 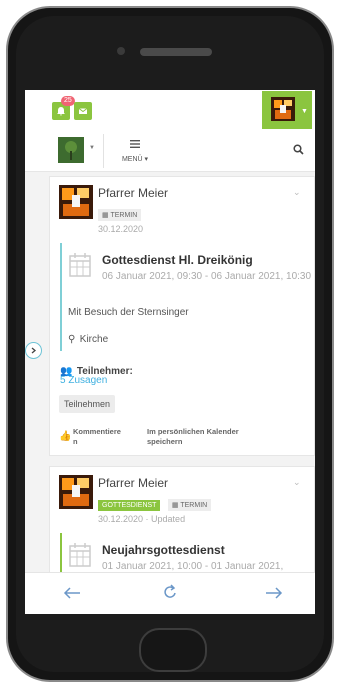 What do you see at coordinates (163, 550) in the screenshot?
I see `event-title: Neujahrsgottesdienst` at bounding box center [163, 550].